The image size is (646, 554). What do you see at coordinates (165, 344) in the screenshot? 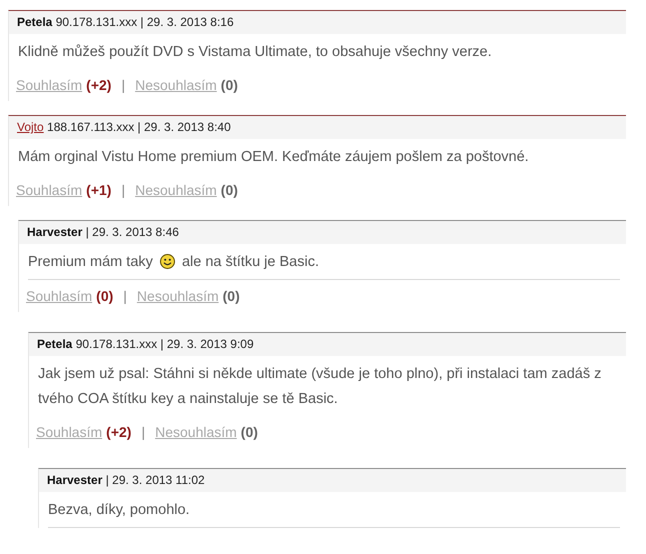
I see `comment-meta: 90.178.131.xxx | 29. 3. 2013 9:09` at bounding box center [165, 344].